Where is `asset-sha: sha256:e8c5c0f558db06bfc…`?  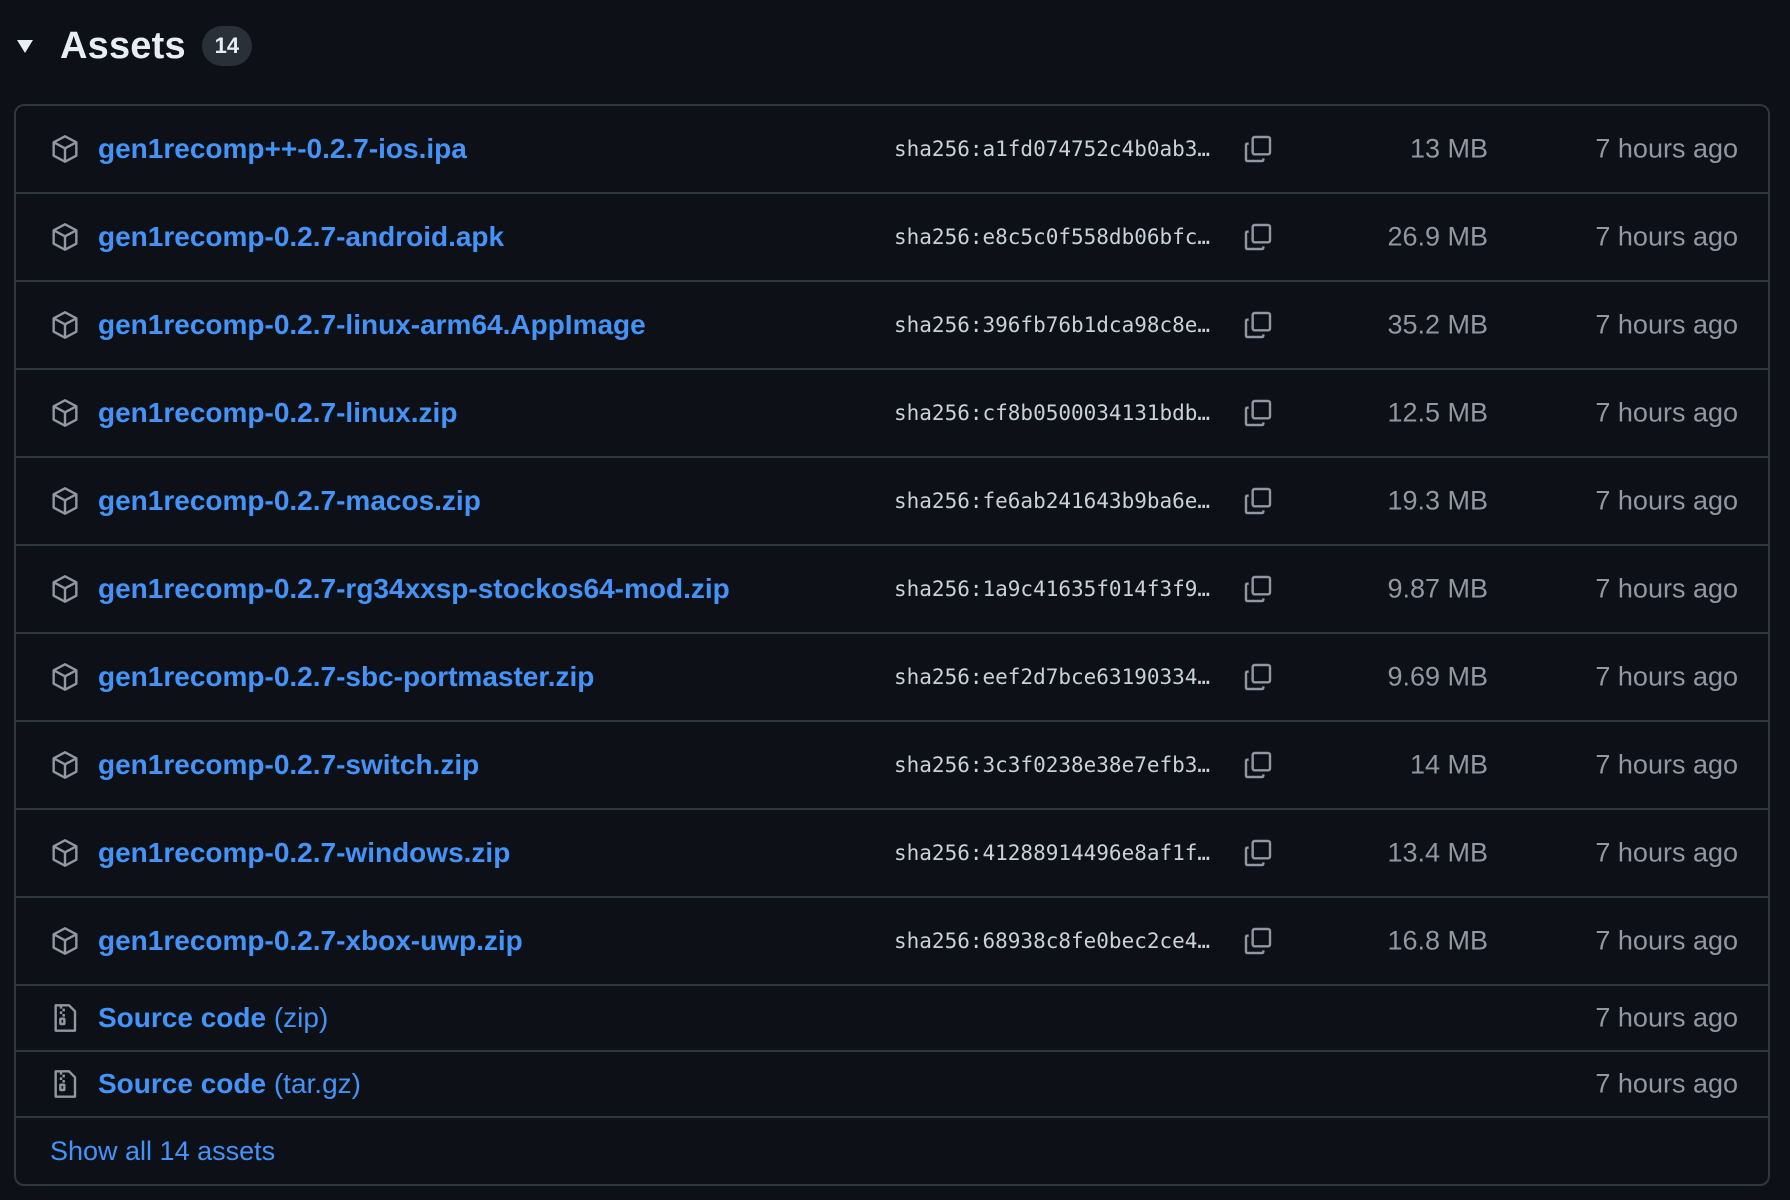
asset-sha: sha256:e8c5c0f558db06bfc… is located at coordinates (1052, 237).